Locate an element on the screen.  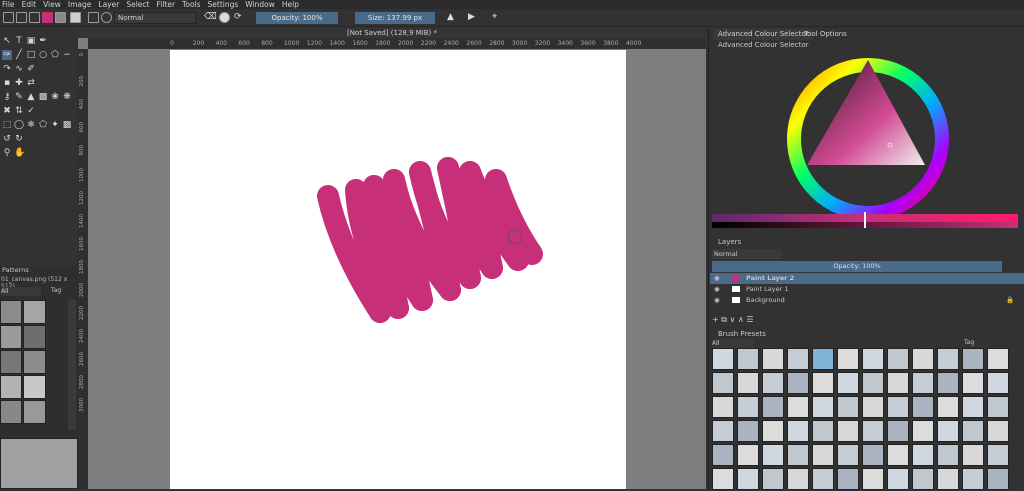
brush-tag-button: Tag is located at coordinates (969, 342).